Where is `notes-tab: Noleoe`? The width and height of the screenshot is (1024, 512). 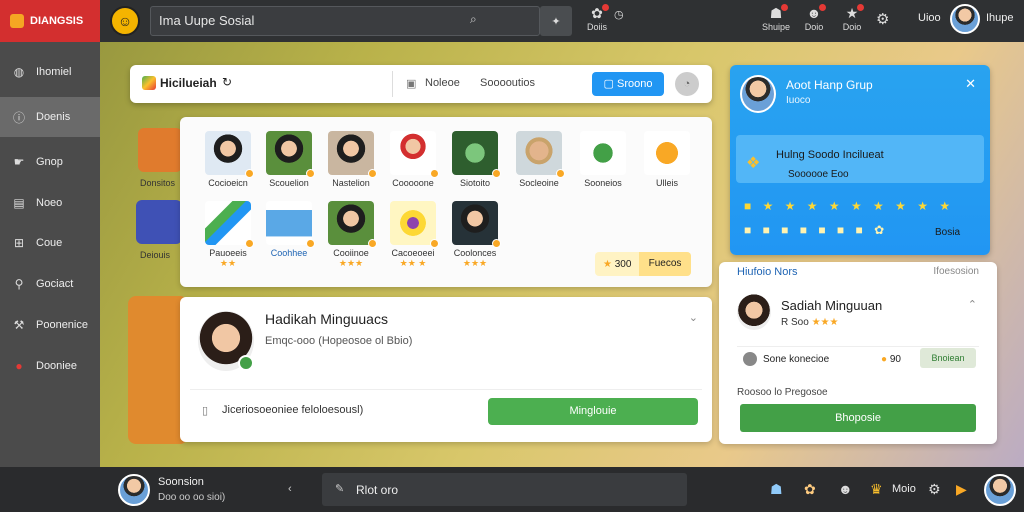 notes-tab: Noleoe is located at coordinates (442, 83).